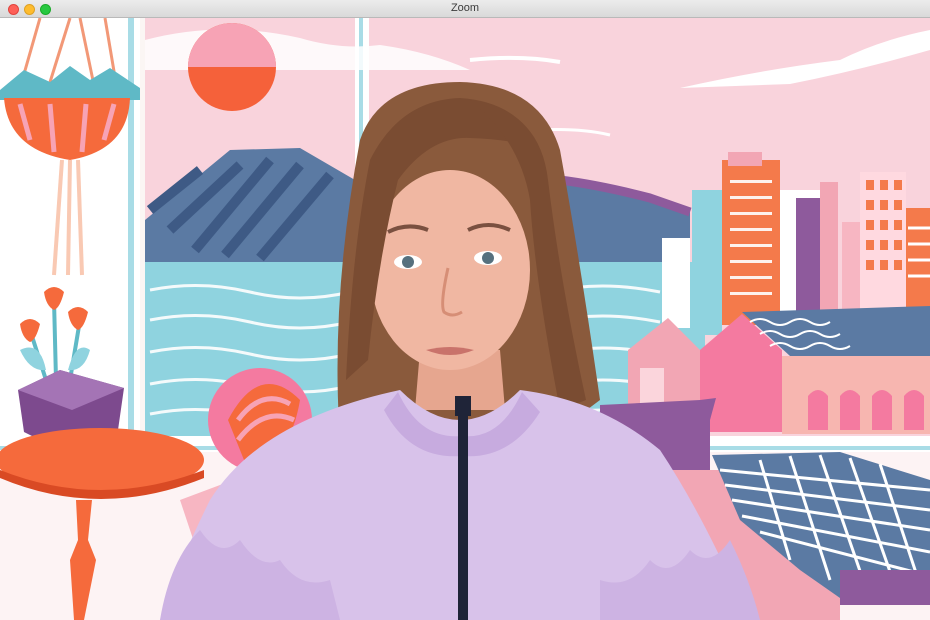  I want to click on window-titlebar: Zoom, so click(465, 9).